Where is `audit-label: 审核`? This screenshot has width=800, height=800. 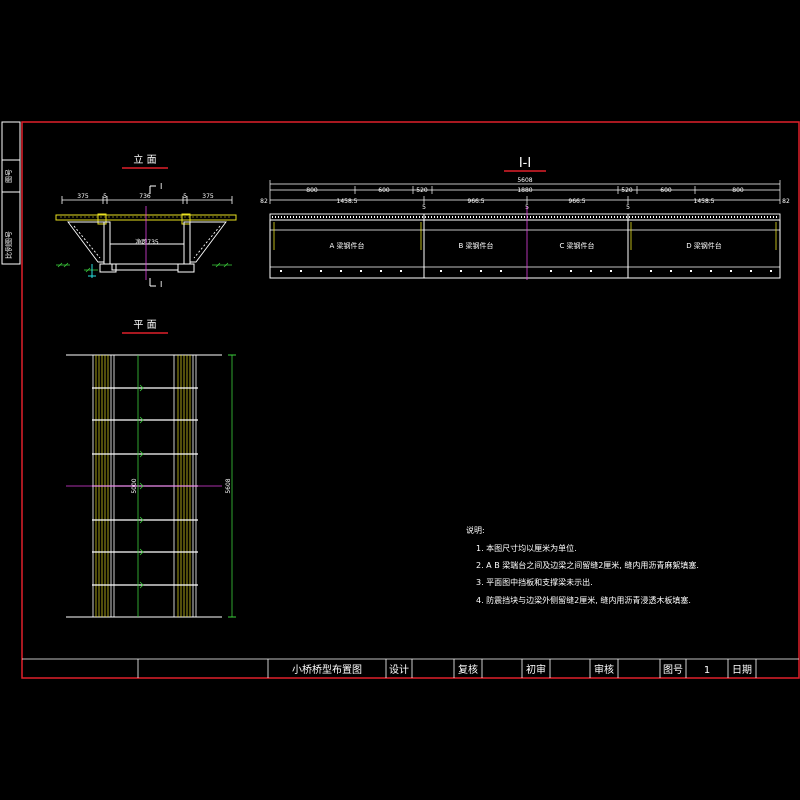 audit-label: 审核 is located at coordinates (604, 669).